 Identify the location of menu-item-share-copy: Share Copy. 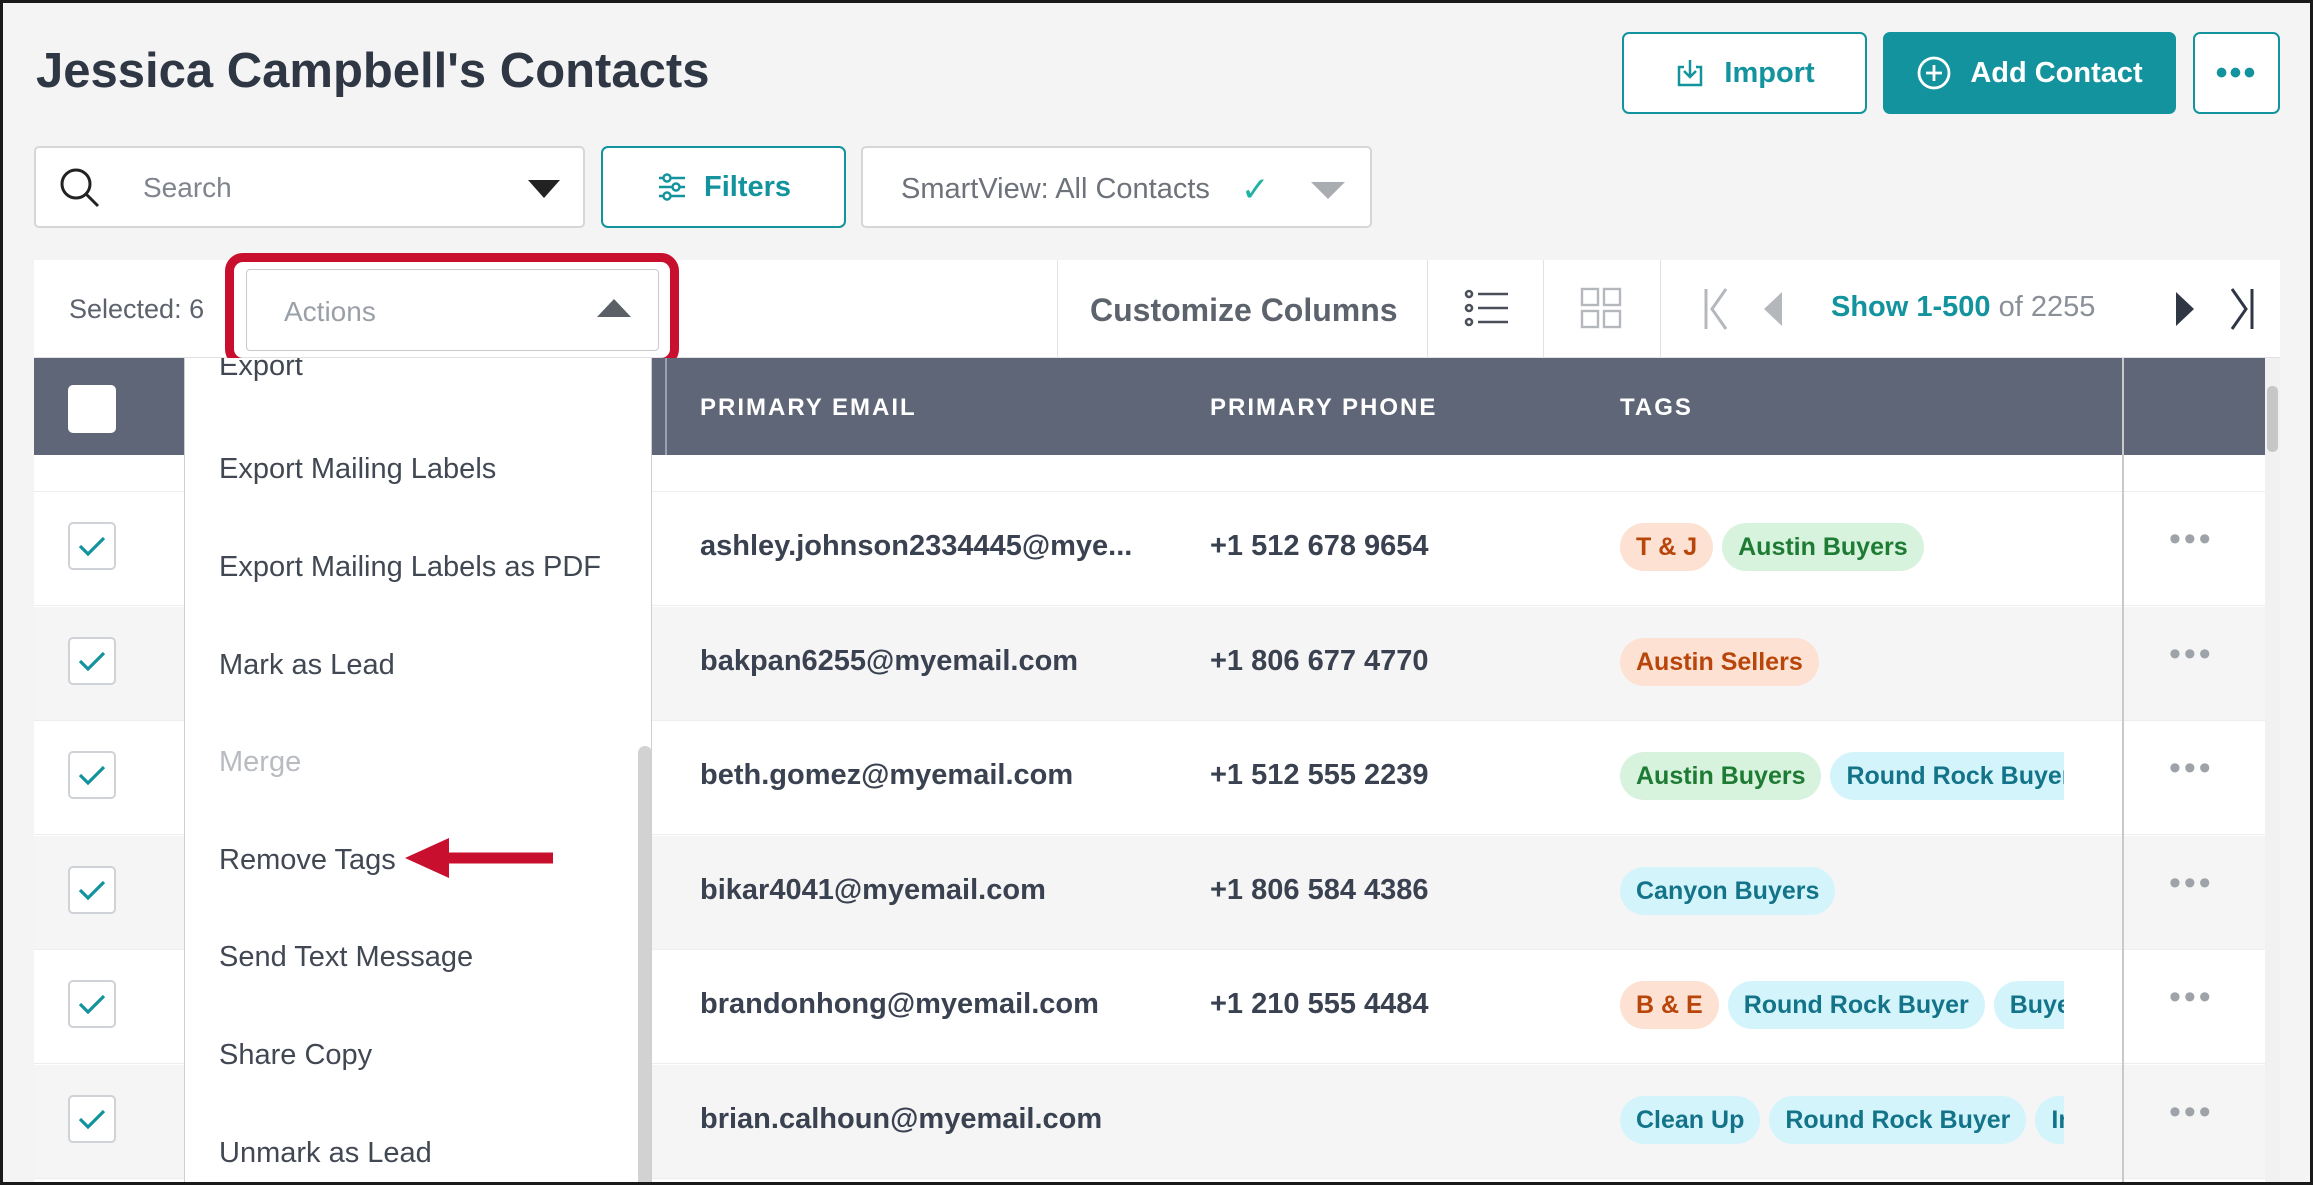
(295, 1055).